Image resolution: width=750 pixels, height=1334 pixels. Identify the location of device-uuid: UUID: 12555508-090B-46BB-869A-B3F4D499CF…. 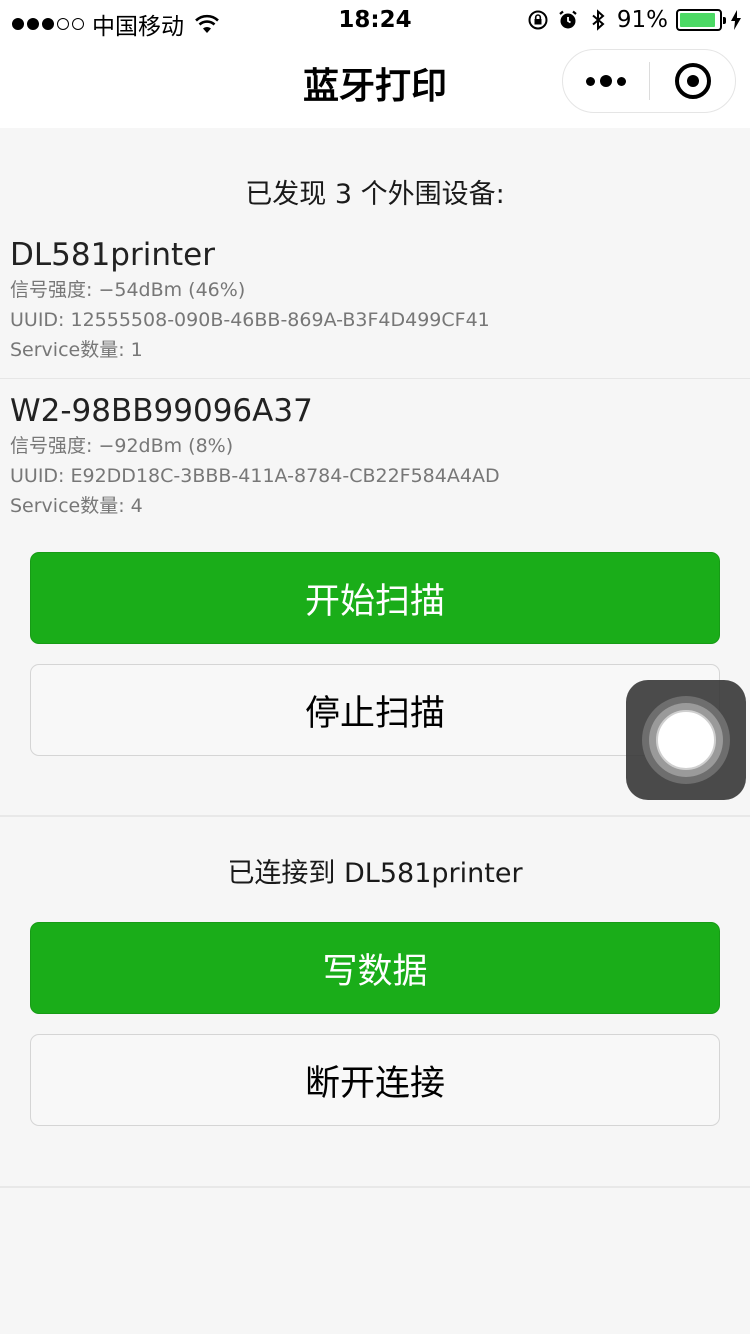
(250, 320).